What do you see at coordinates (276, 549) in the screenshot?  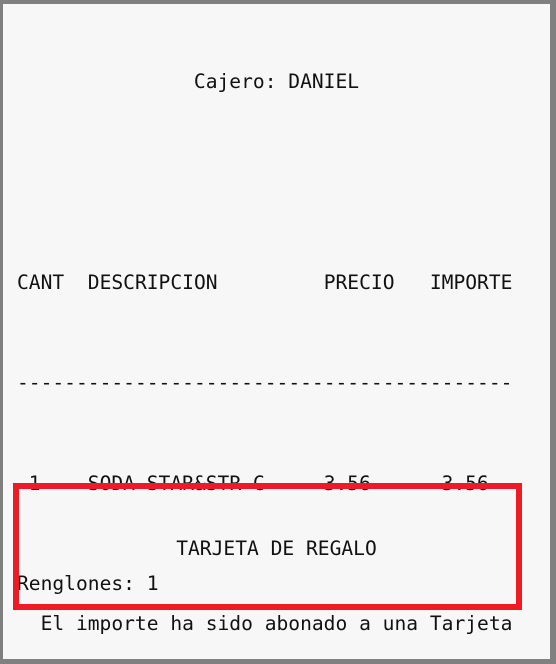 I see `gift-card-title: TARJETA DE REGALO` at bounding box center [276, 549].